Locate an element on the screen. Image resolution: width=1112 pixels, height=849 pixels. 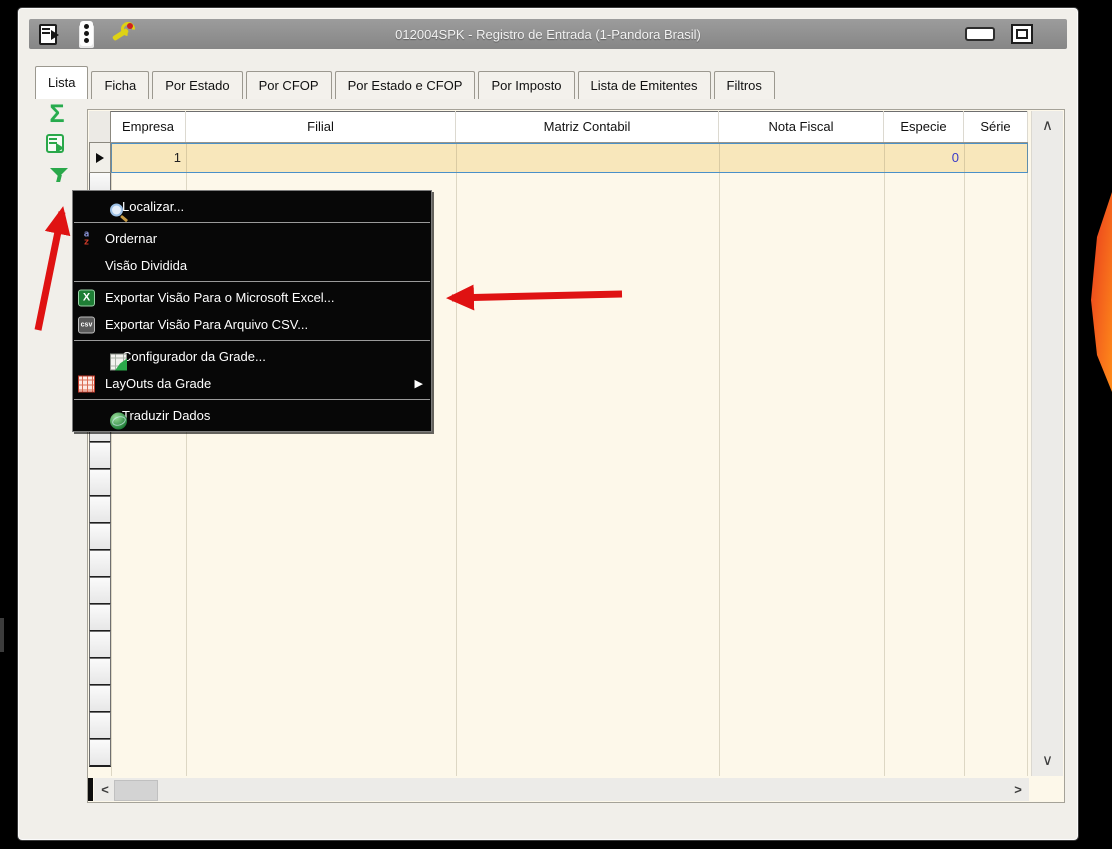
tab-por-cfop: Por CFOP is located at coordinates (288, 85).